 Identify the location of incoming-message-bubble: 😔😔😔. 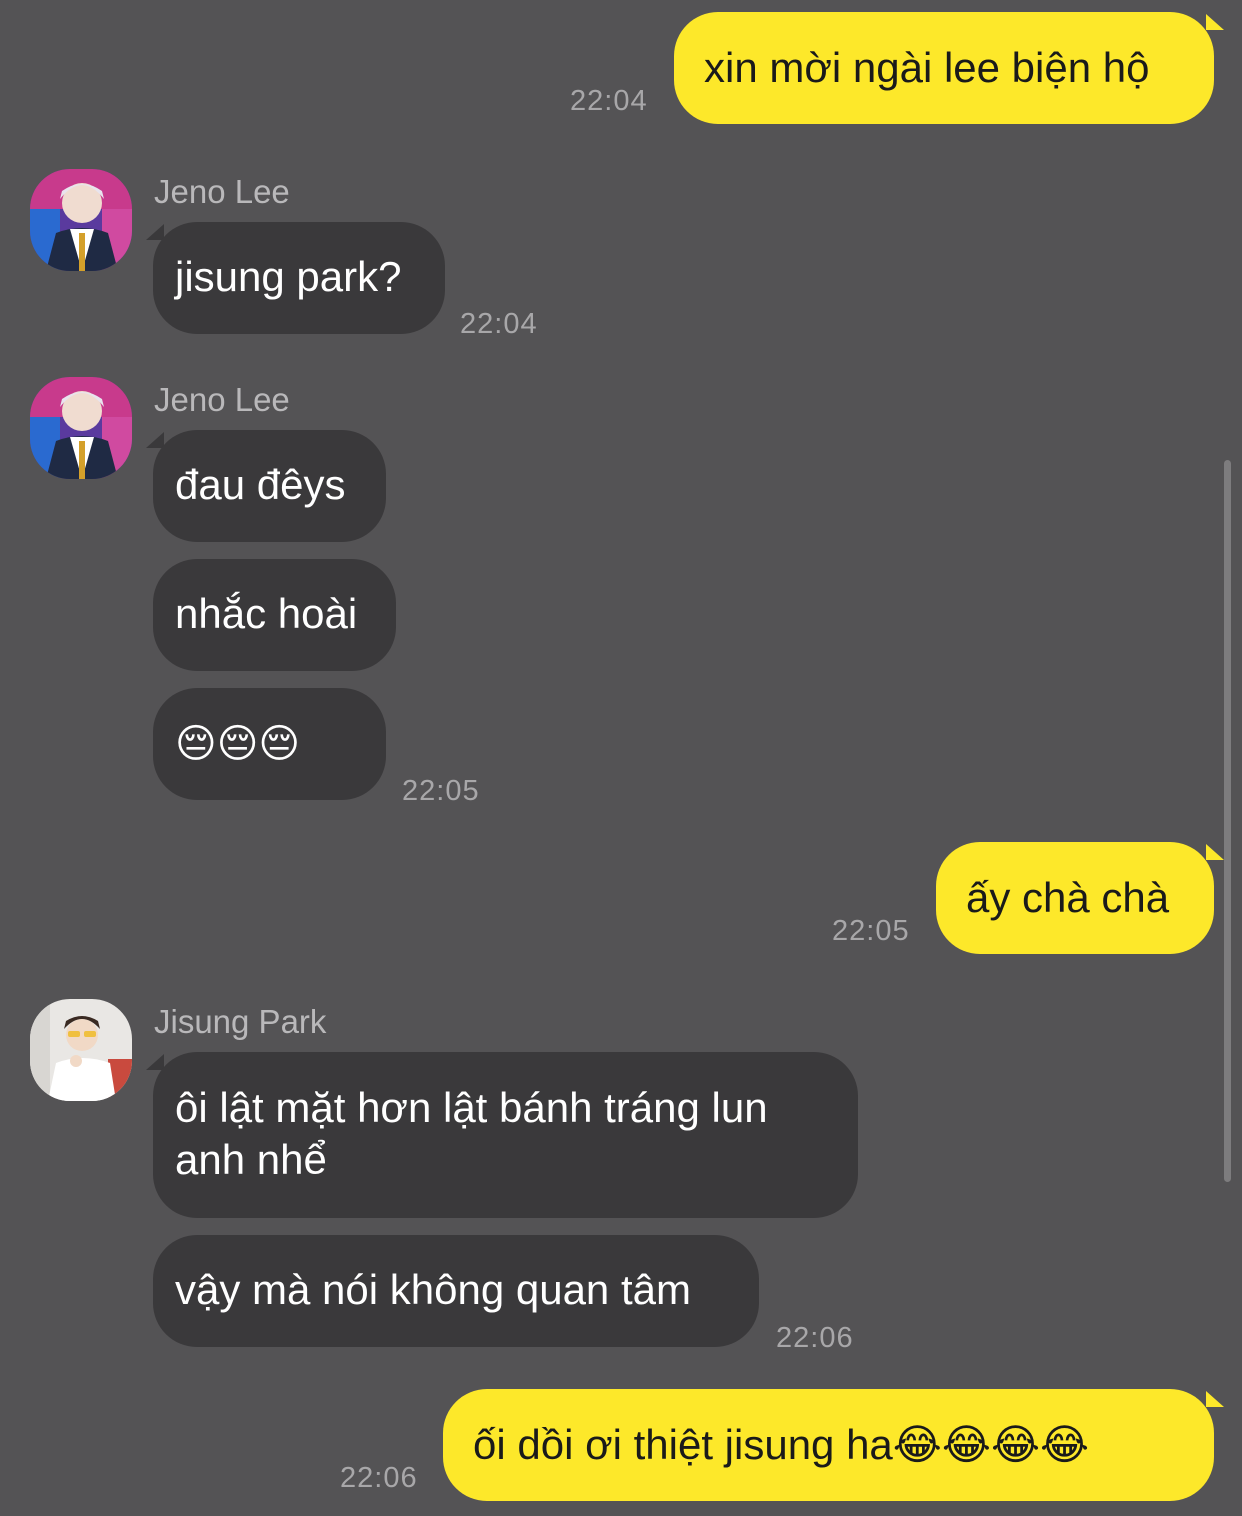
(269, 744).